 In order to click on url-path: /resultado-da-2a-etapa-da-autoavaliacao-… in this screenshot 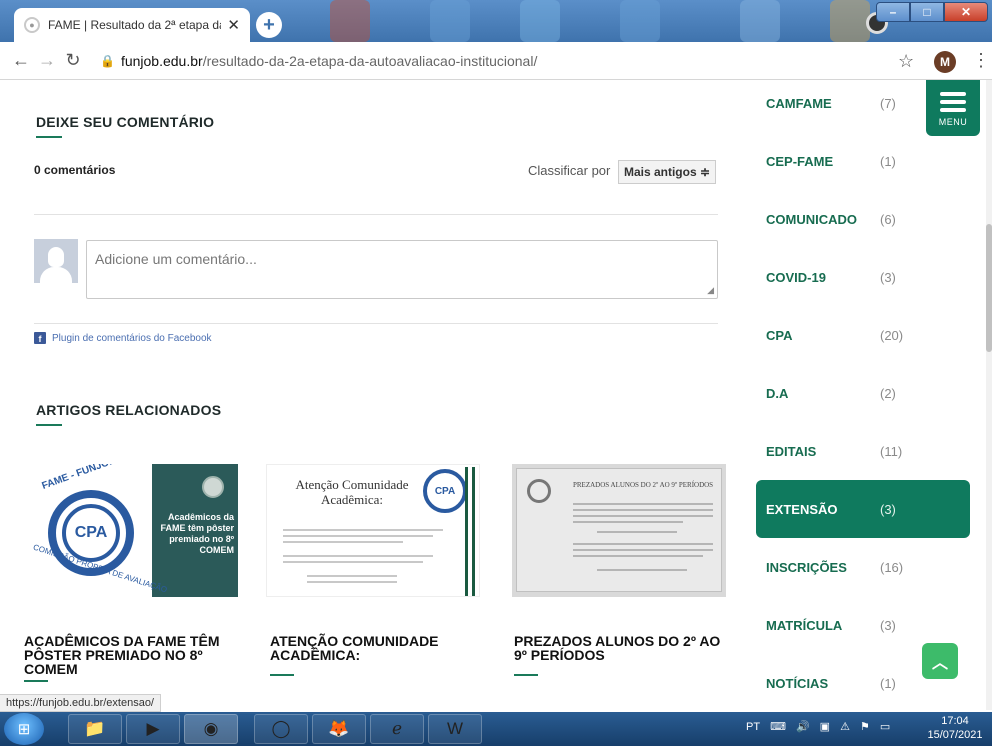, I will do `click(370, 60)`.